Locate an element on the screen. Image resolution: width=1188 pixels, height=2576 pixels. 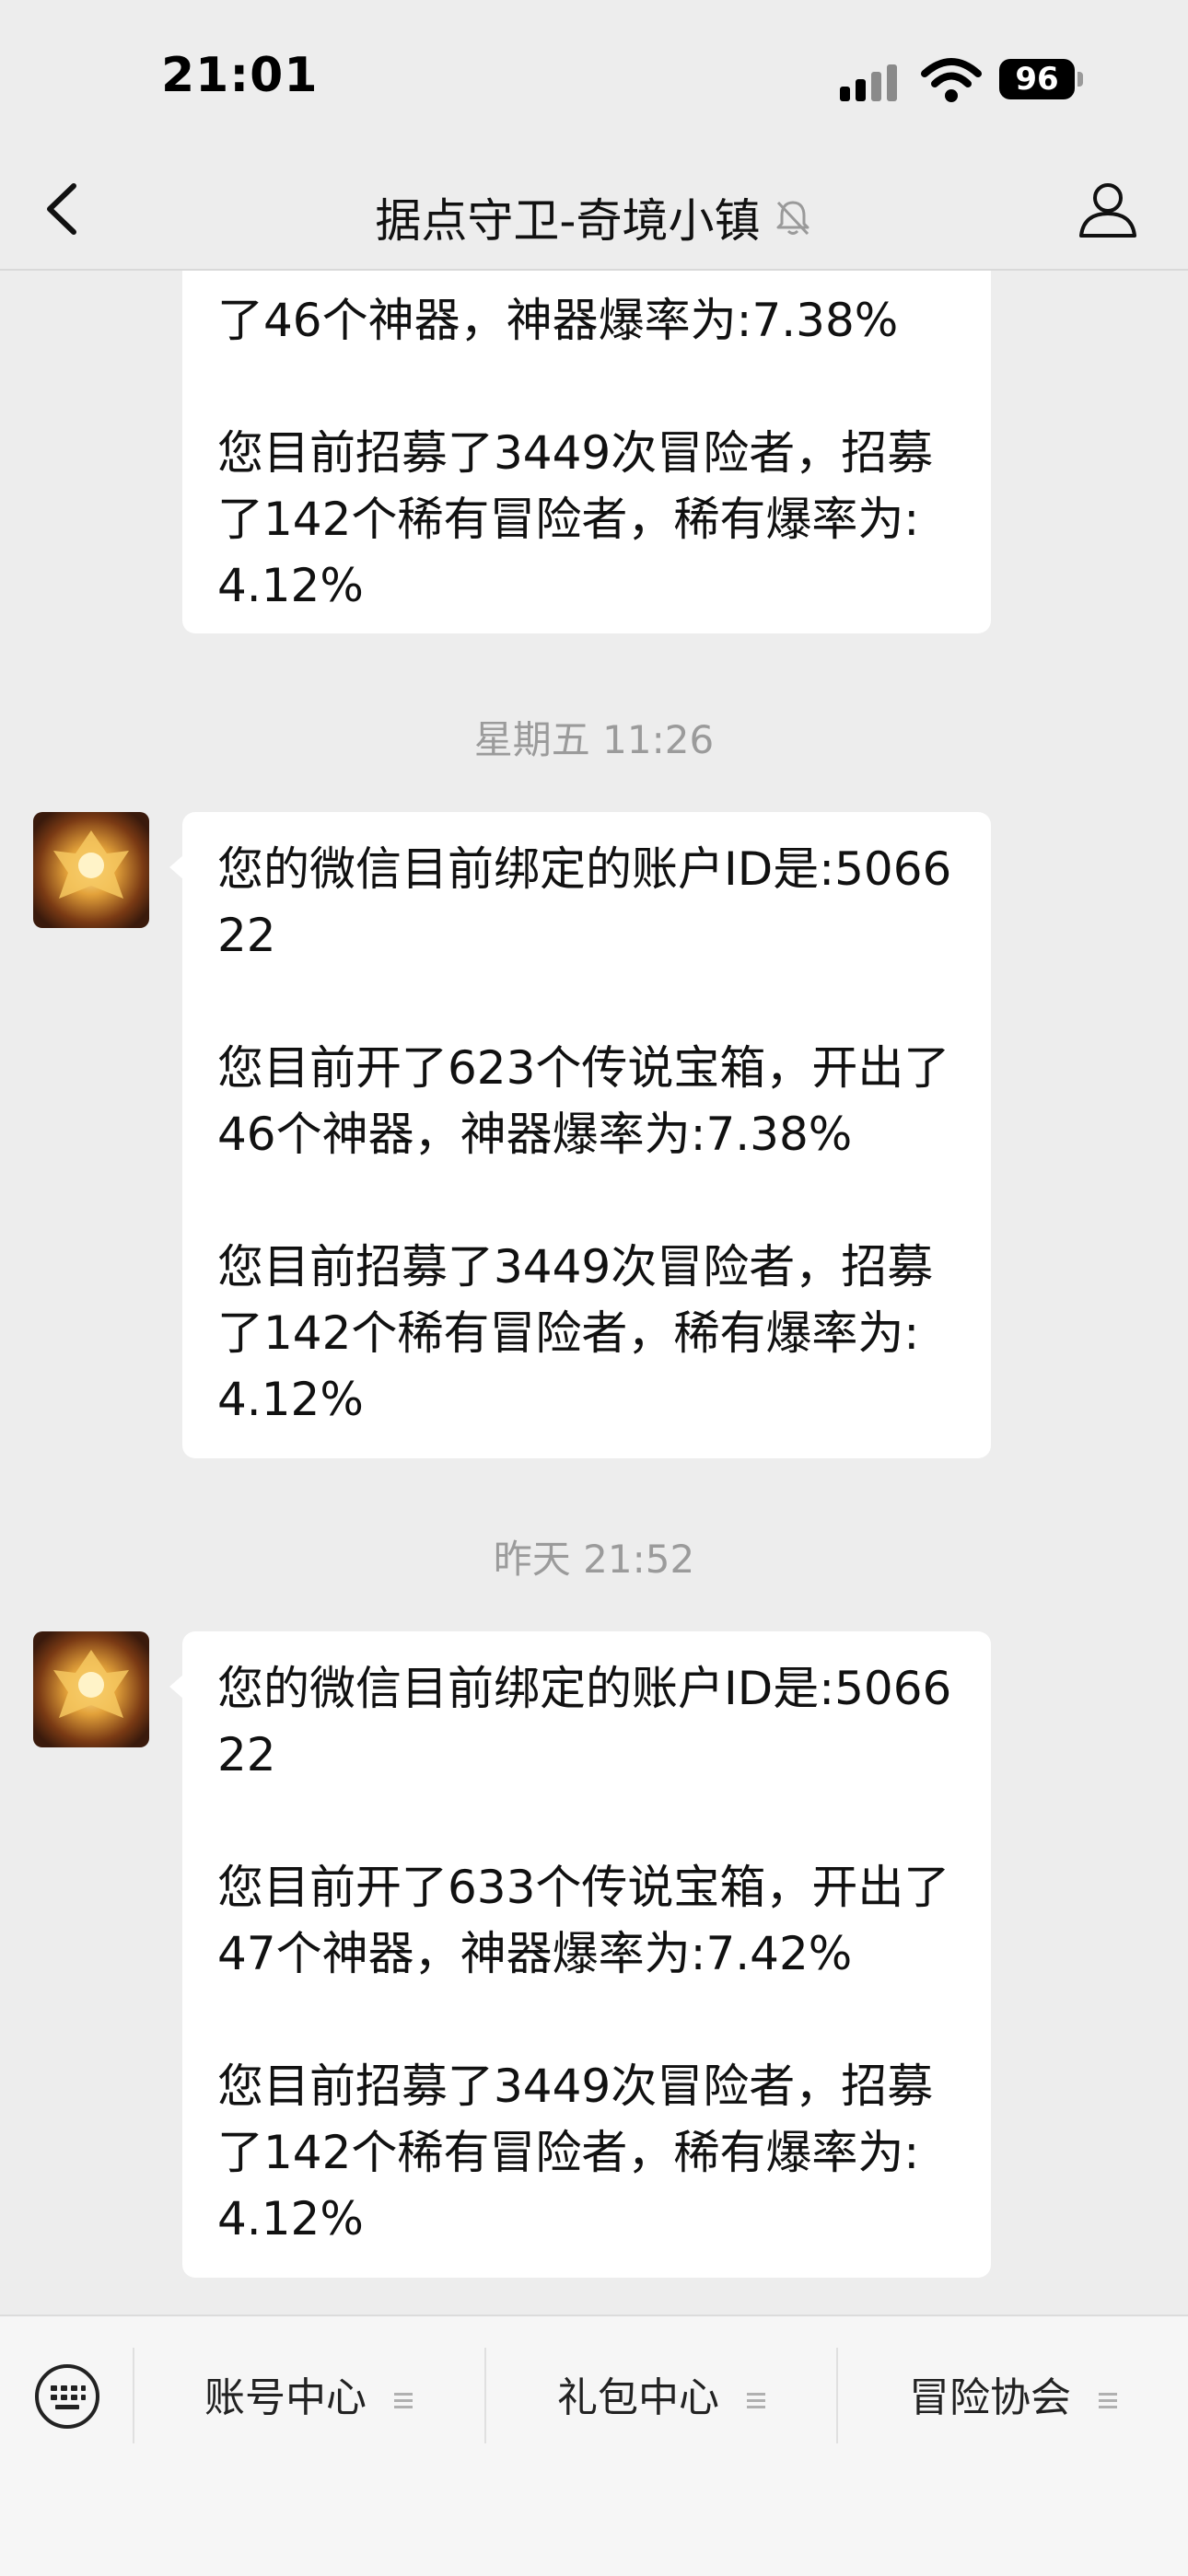
message-timestamp: 昨天 21:52 is located at coordinates (594, 1559).